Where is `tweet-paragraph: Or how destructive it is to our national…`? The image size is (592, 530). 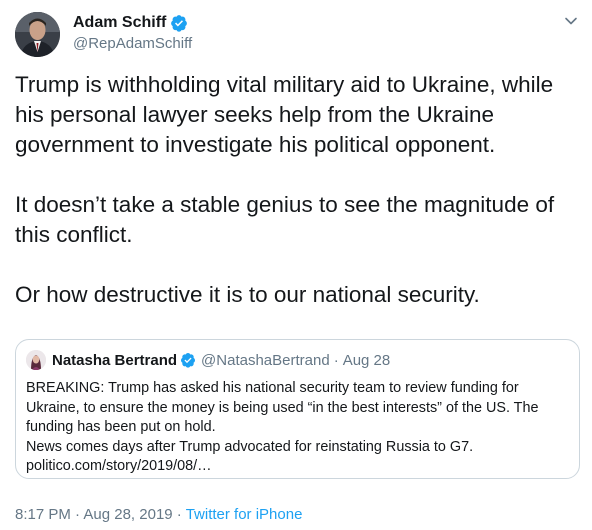
tweet-paragraph: Or how destructive it is to our national… is located at coordinates (247, 294).